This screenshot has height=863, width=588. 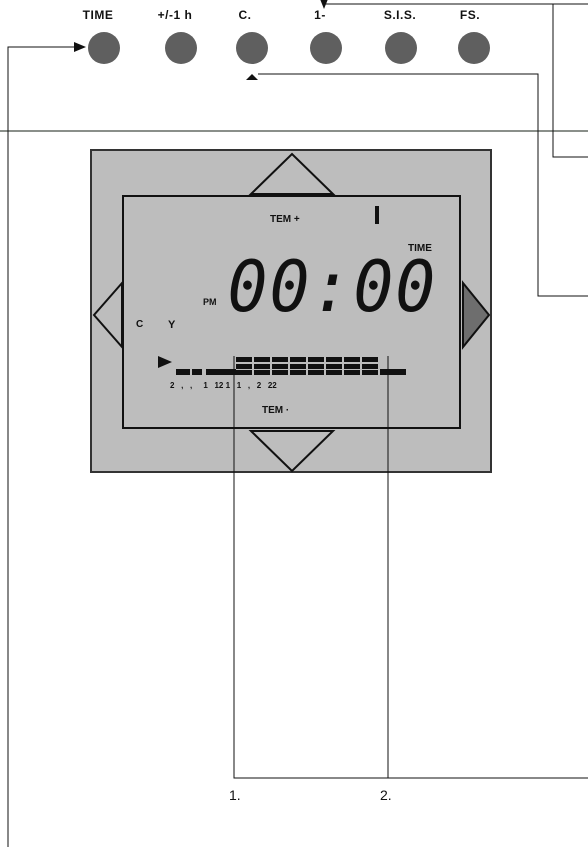 What do you see at coordinates (235, 795) in the screenshot?
I see `callout-1-label: 1.` at bounding box center [235, 795].